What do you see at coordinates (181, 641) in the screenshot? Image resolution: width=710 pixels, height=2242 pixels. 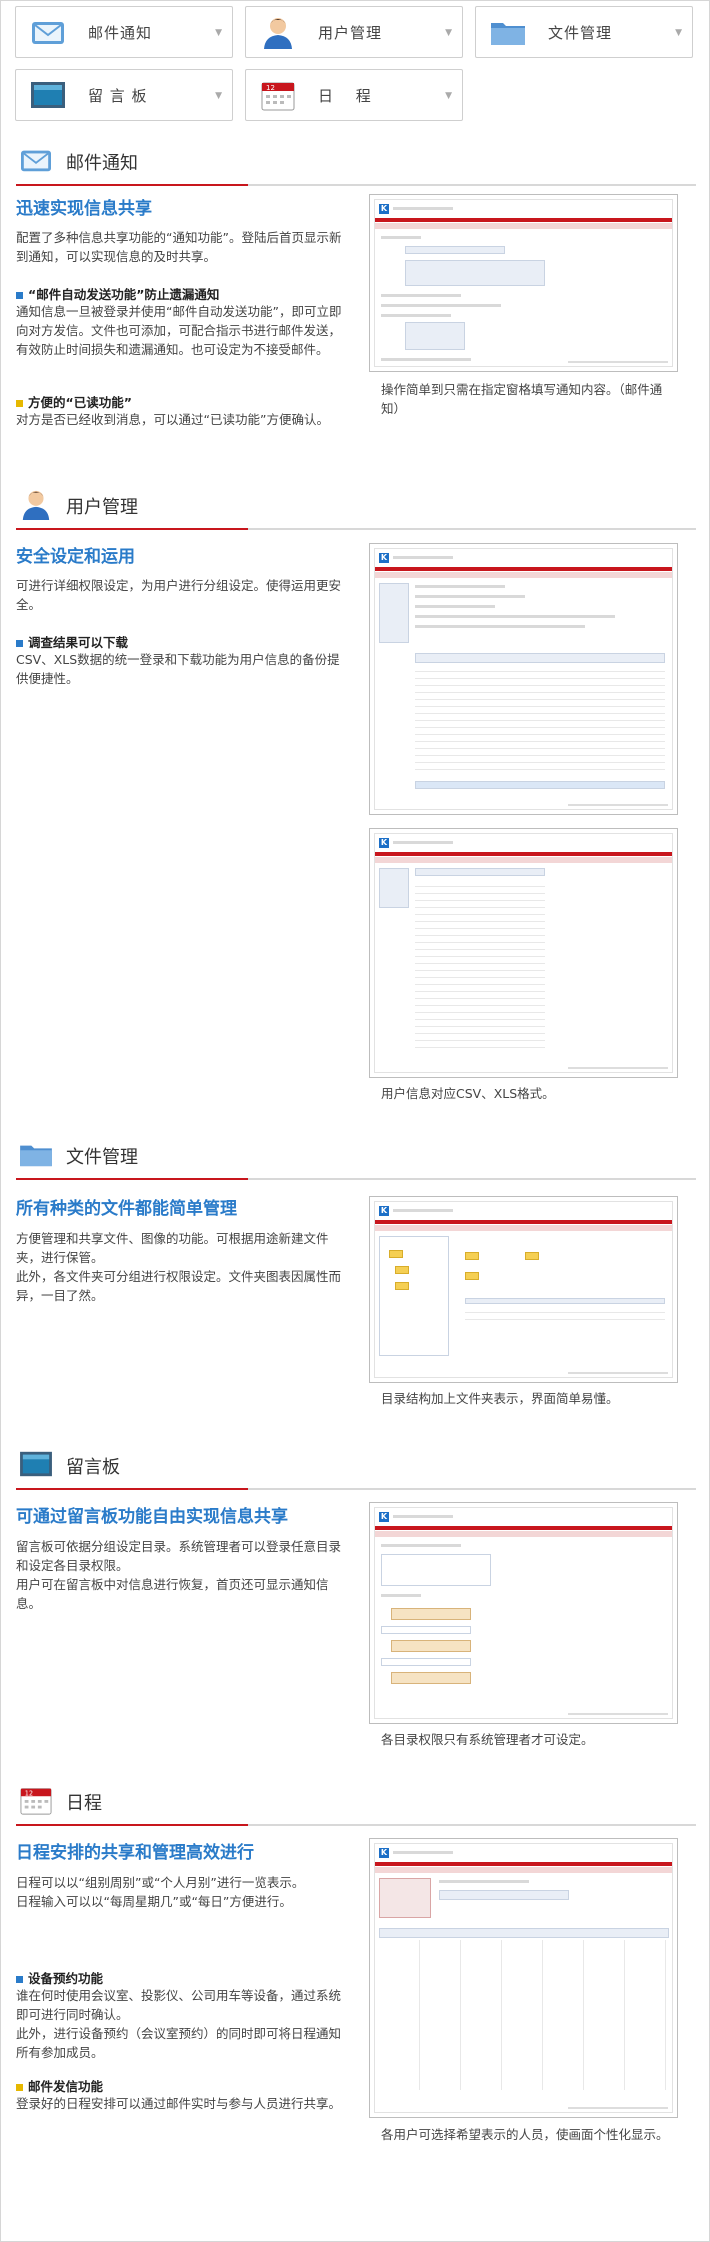 I see `feature-title: 调查结果可以下载` at bounding box center [181, 641].